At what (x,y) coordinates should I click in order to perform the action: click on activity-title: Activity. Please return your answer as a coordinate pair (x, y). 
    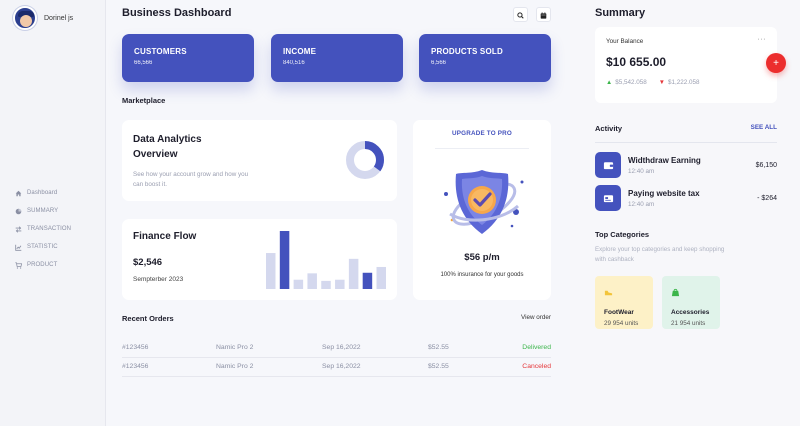
    Looking at the image, I should click on (609, 128).